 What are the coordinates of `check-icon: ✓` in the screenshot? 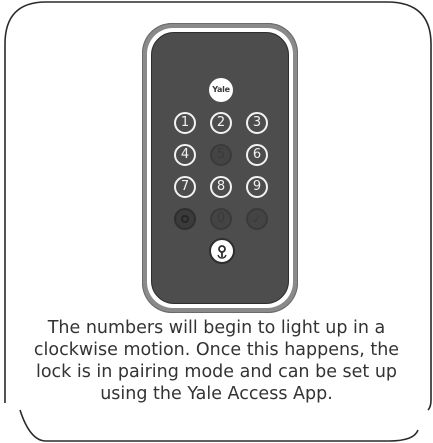 It's located at (257, 219).